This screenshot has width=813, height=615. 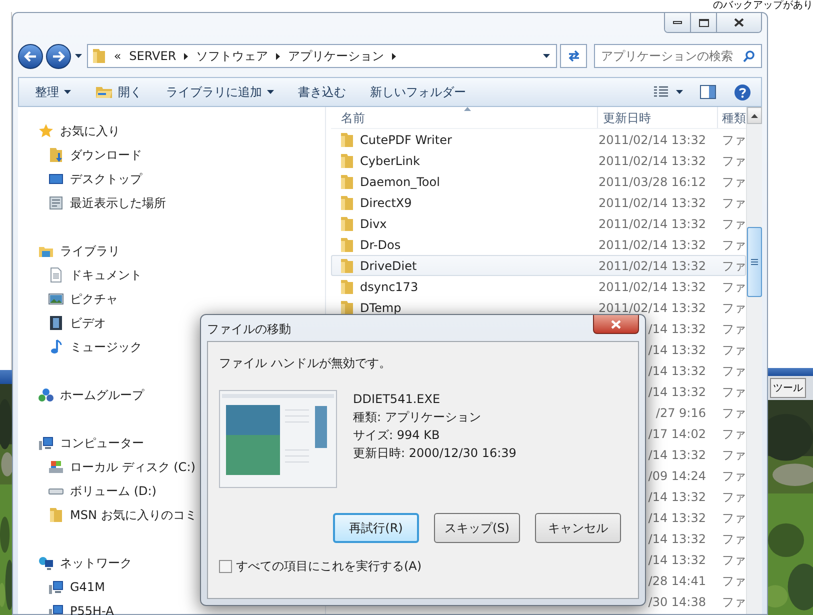 I want to click on download-folder-icon, so click(x=56, y=155).